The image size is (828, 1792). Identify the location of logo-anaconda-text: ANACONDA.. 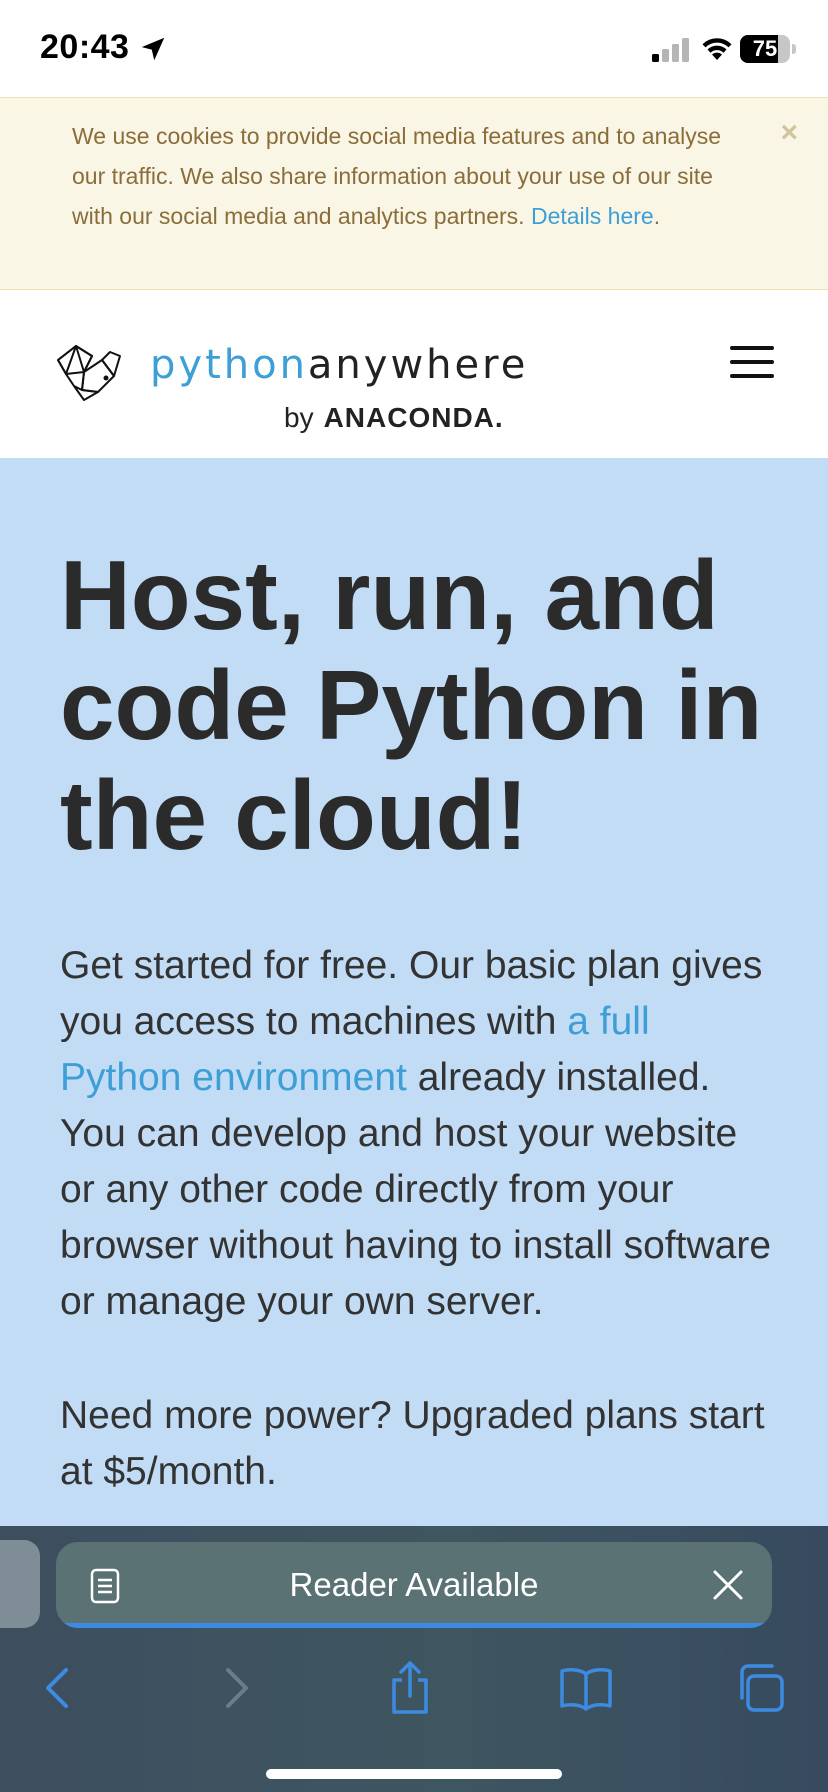
(413, 417).